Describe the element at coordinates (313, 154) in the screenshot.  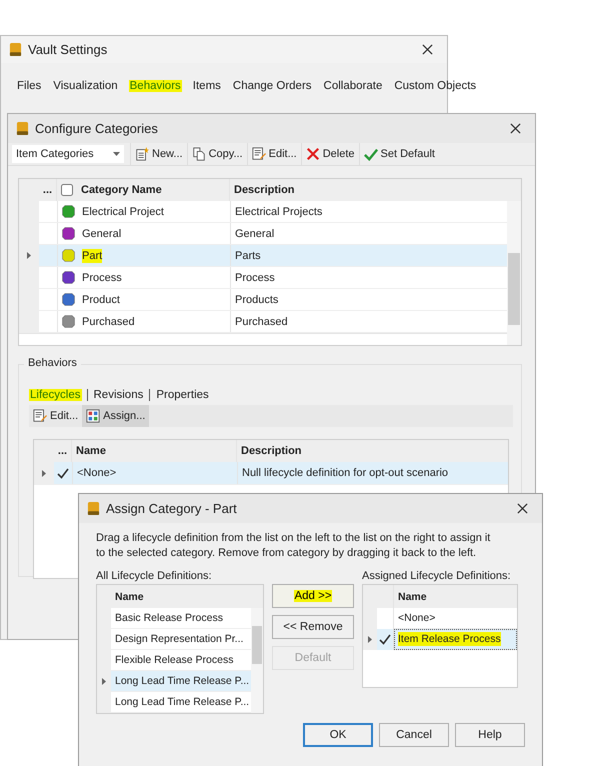
I see `delete-icon` at that location.